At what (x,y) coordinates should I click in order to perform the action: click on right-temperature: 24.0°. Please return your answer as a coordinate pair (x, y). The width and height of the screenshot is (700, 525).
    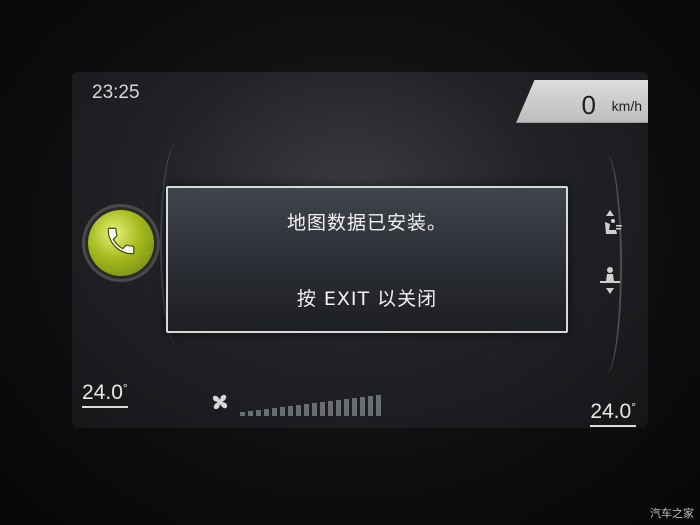
    Looking at the image, I should click on (613, 413).